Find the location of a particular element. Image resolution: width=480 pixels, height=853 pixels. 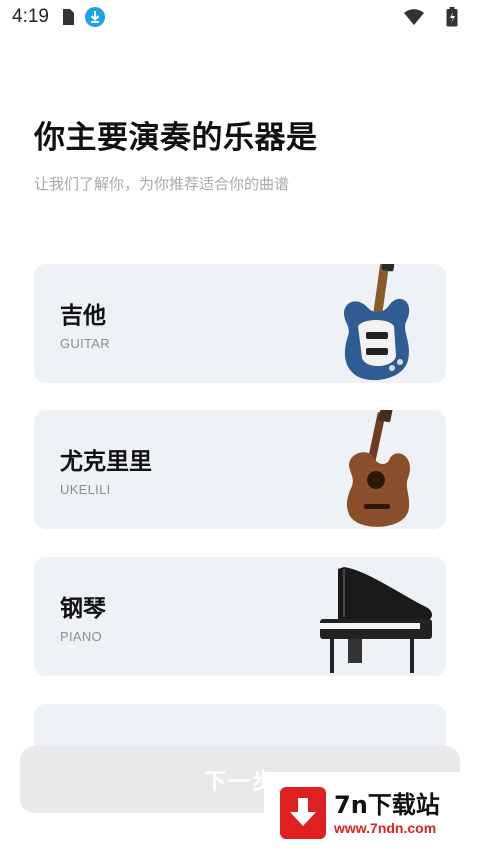

instrument-name: 吉他 is located at coordinates (83, 316).